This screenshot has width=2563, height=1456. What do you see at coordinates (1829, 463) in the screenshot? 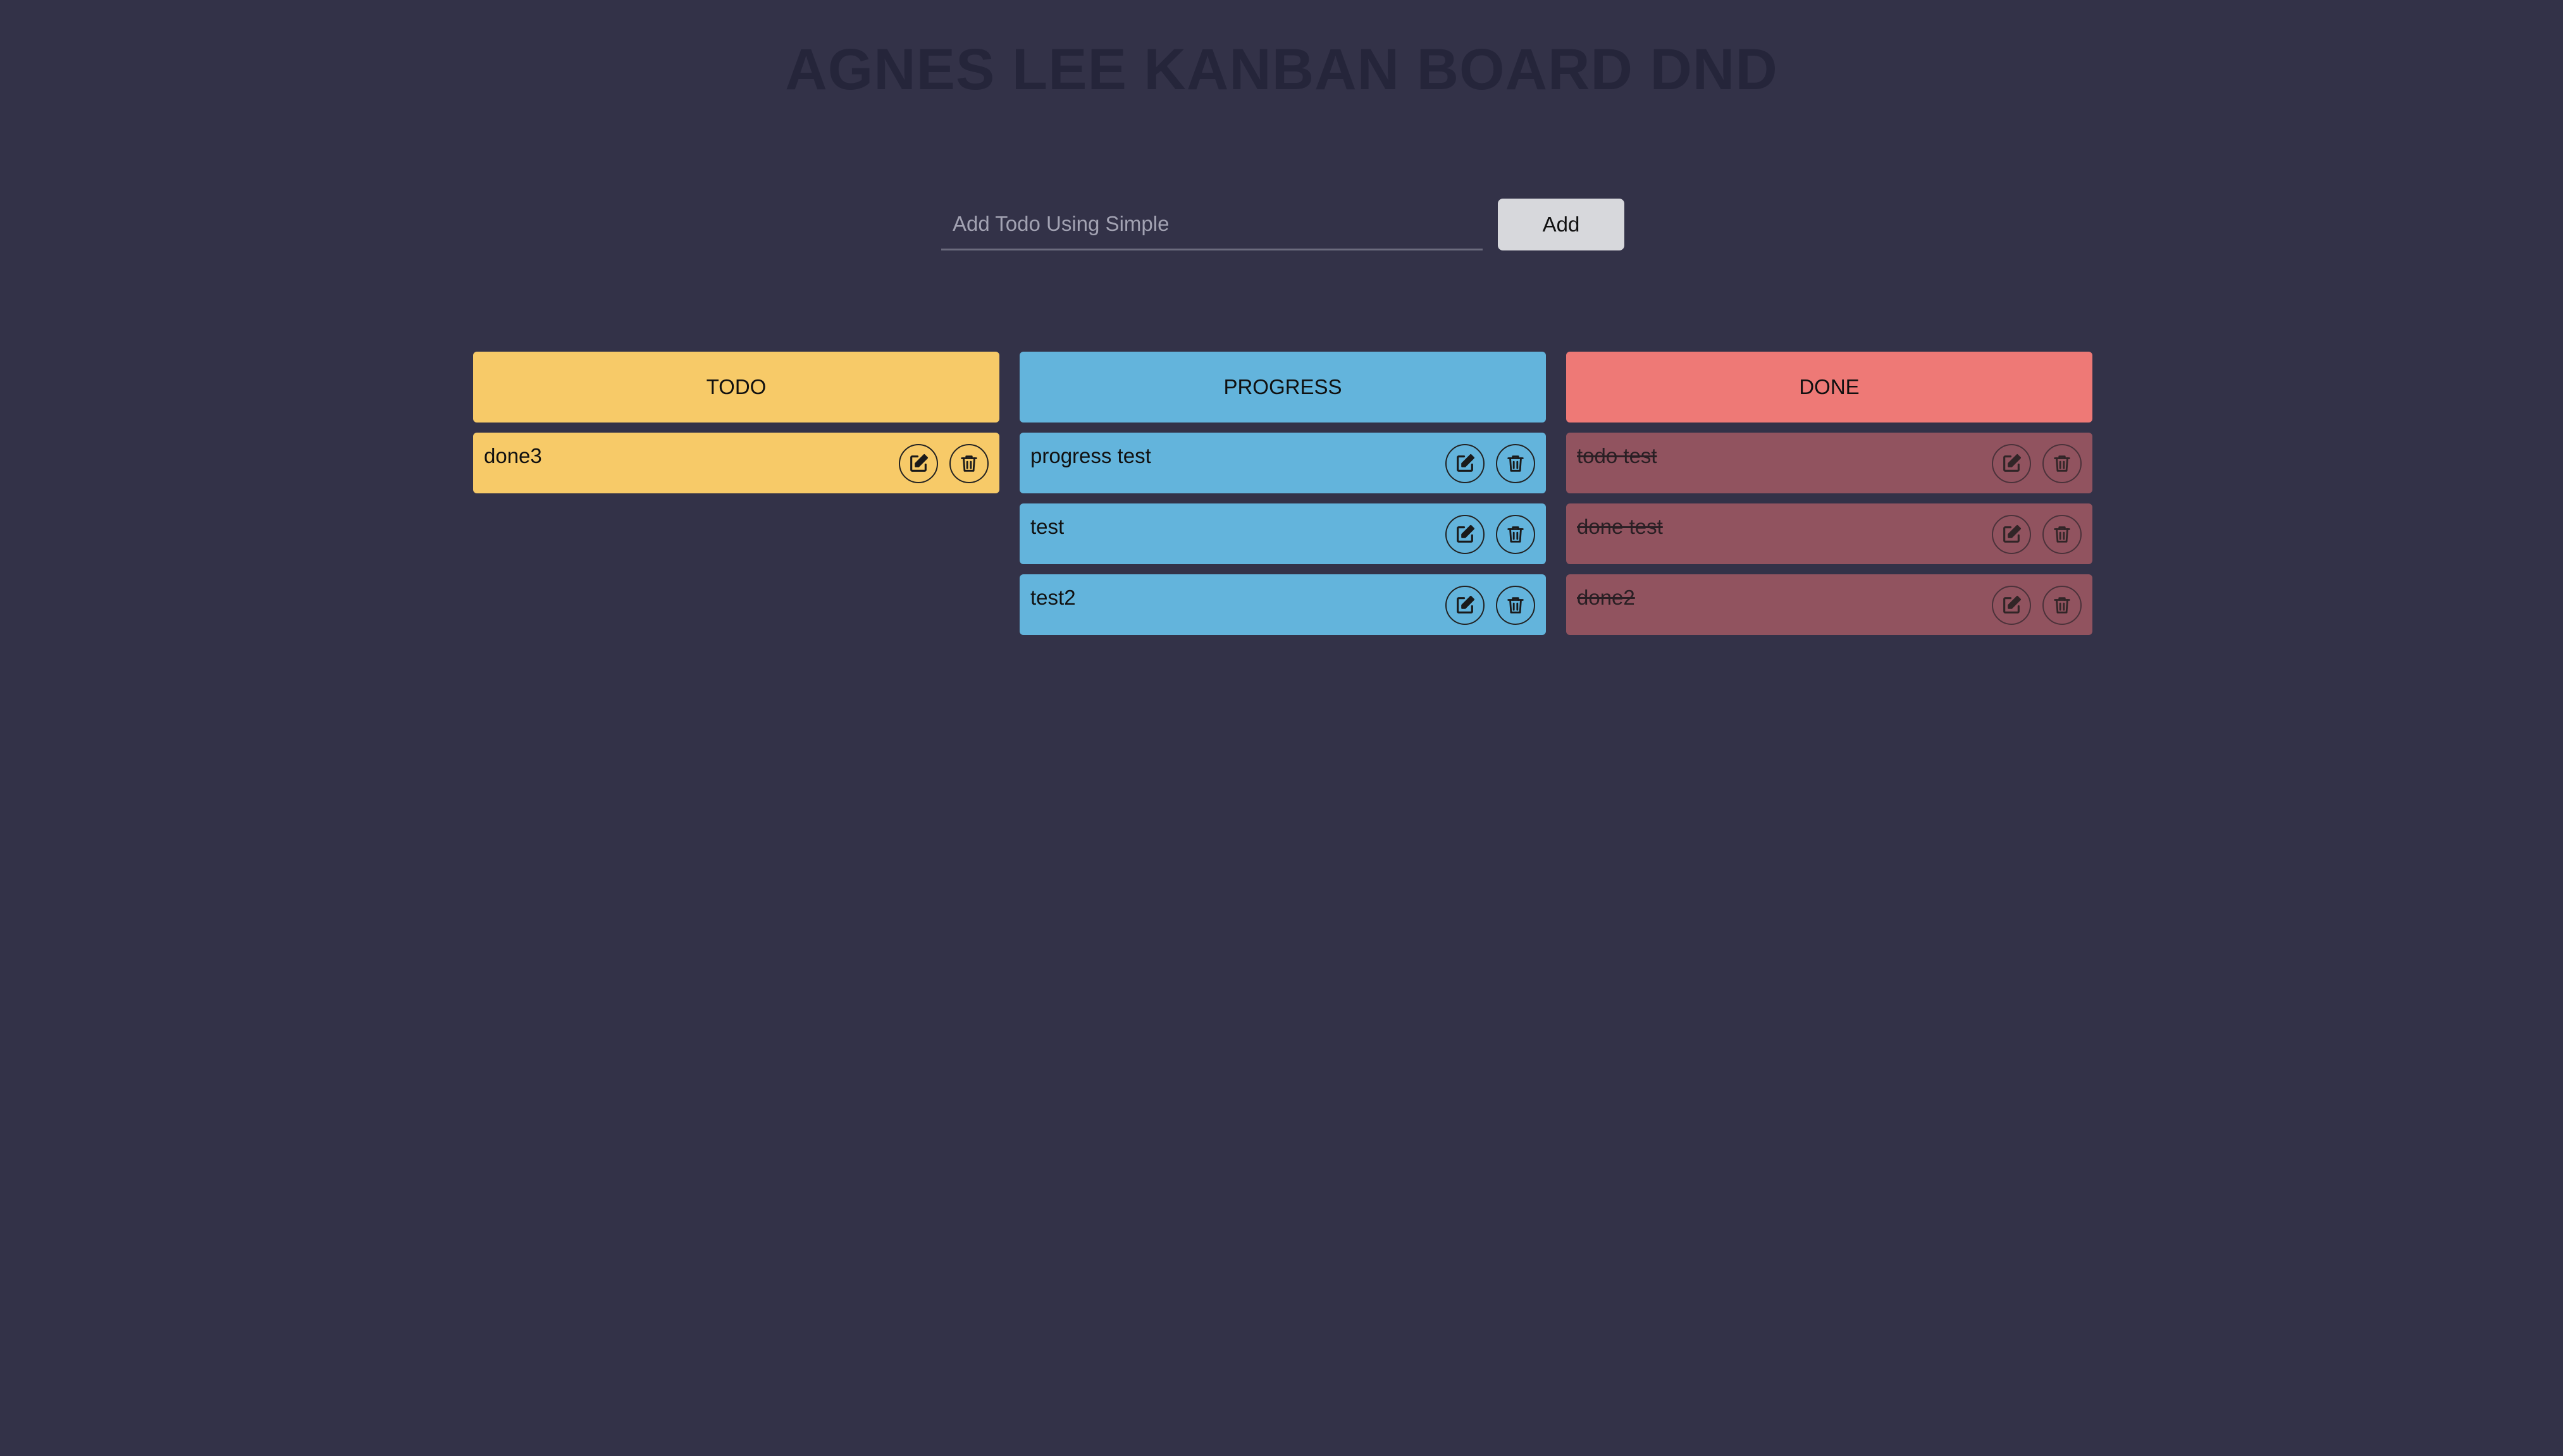
I see `todo-card: todo test` at bounding box center [1829, 463].